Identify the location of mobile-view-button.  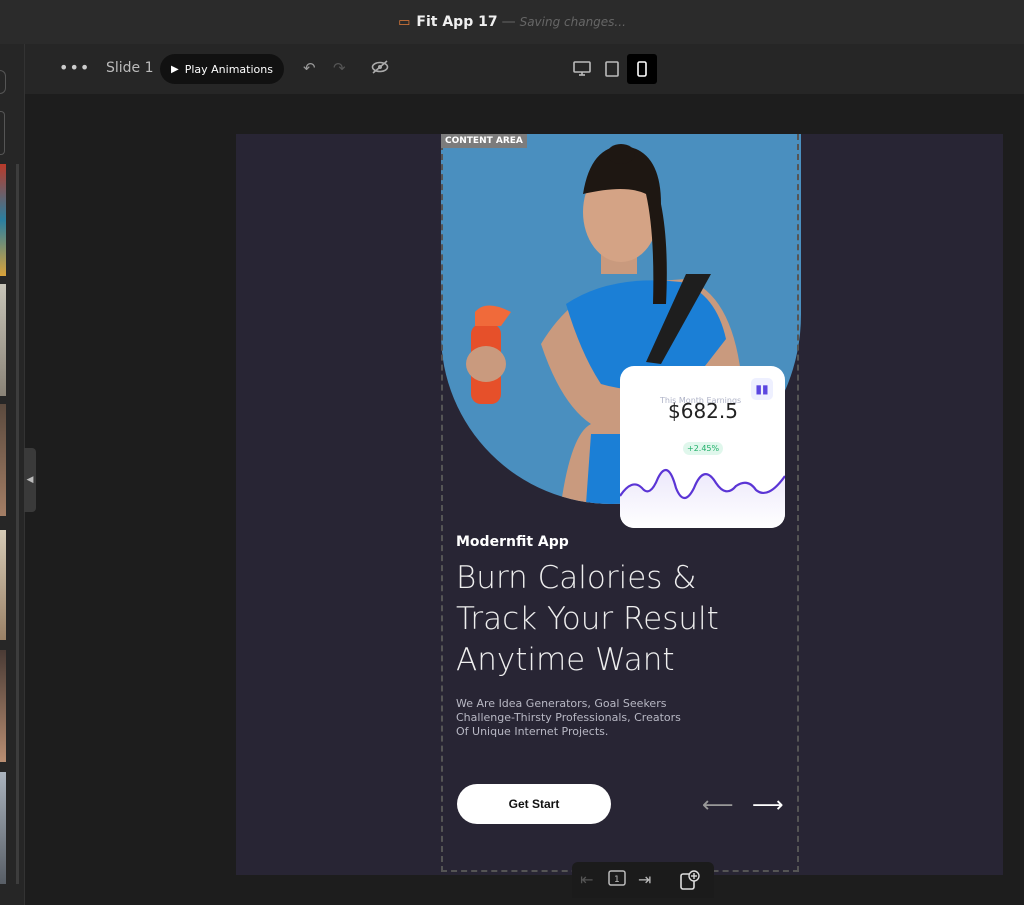
(642, 69).